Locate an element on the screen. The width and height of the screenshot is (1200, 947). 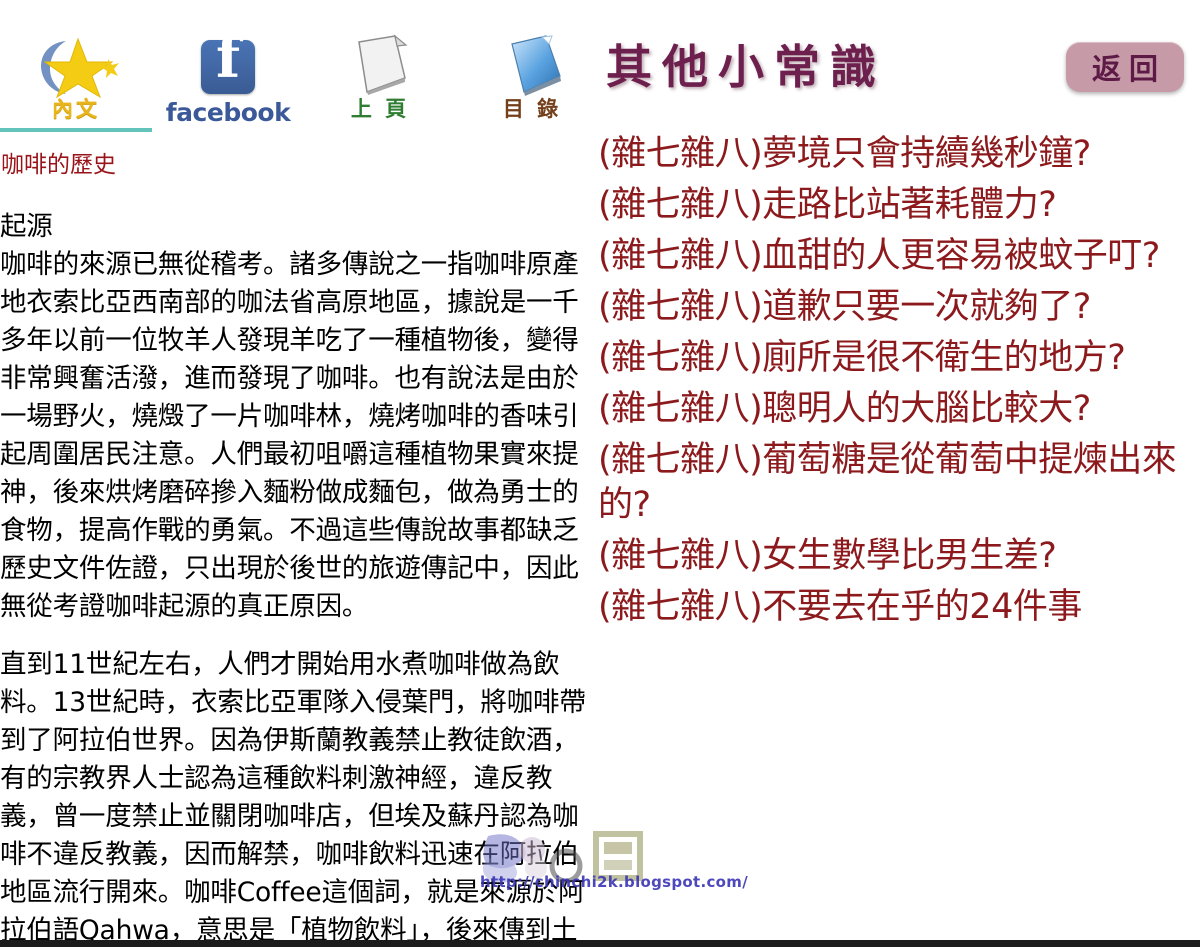
list-item: (雜七雜八)聰明人的大腦比較大? is located at coordinates (899, 409).